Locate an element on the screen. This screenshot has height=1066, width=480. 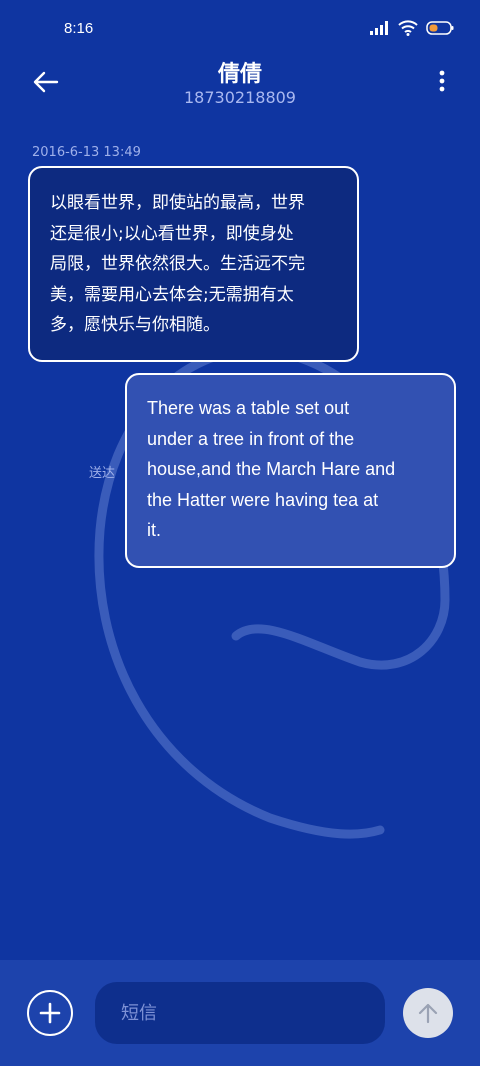
message-timestamp: 2016-6-13 13:49 is located at coordinates (86, 152).